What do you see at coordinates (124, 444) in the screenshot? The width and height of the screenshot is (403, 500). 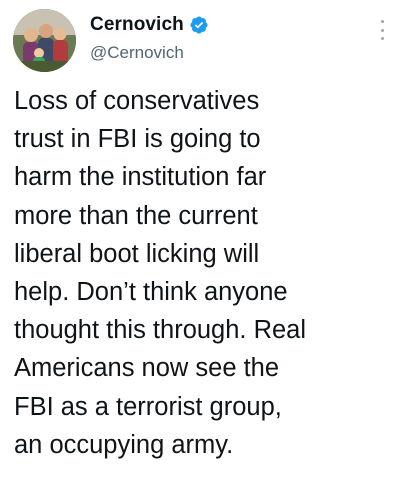 I see `tweet-text-line: an occupying army.` at bounding box center [124, 444].